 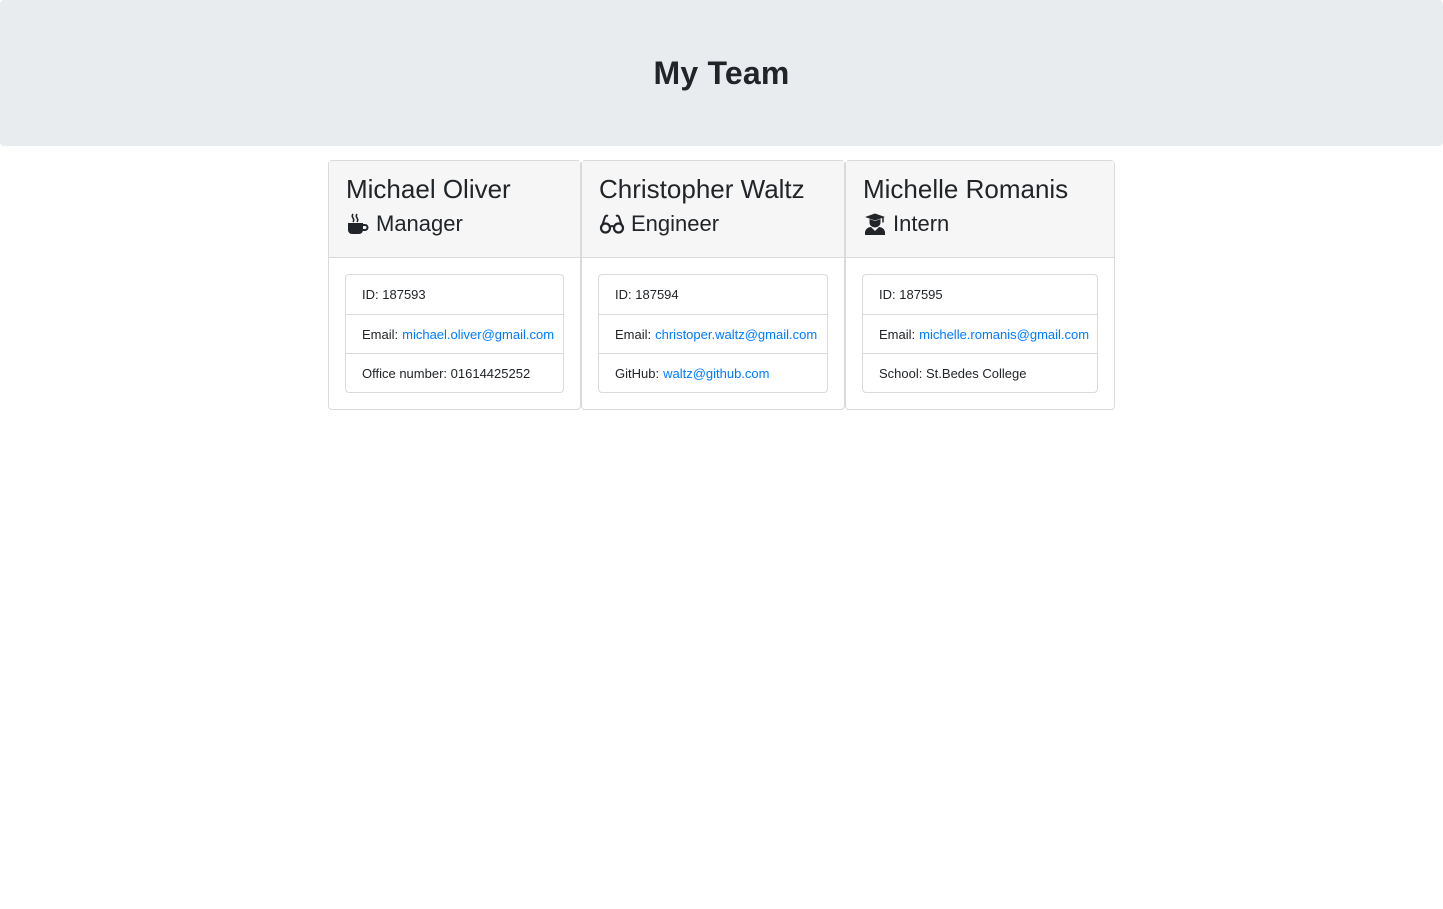 I want to click on school-label: School:, so click(x=901, y=373).